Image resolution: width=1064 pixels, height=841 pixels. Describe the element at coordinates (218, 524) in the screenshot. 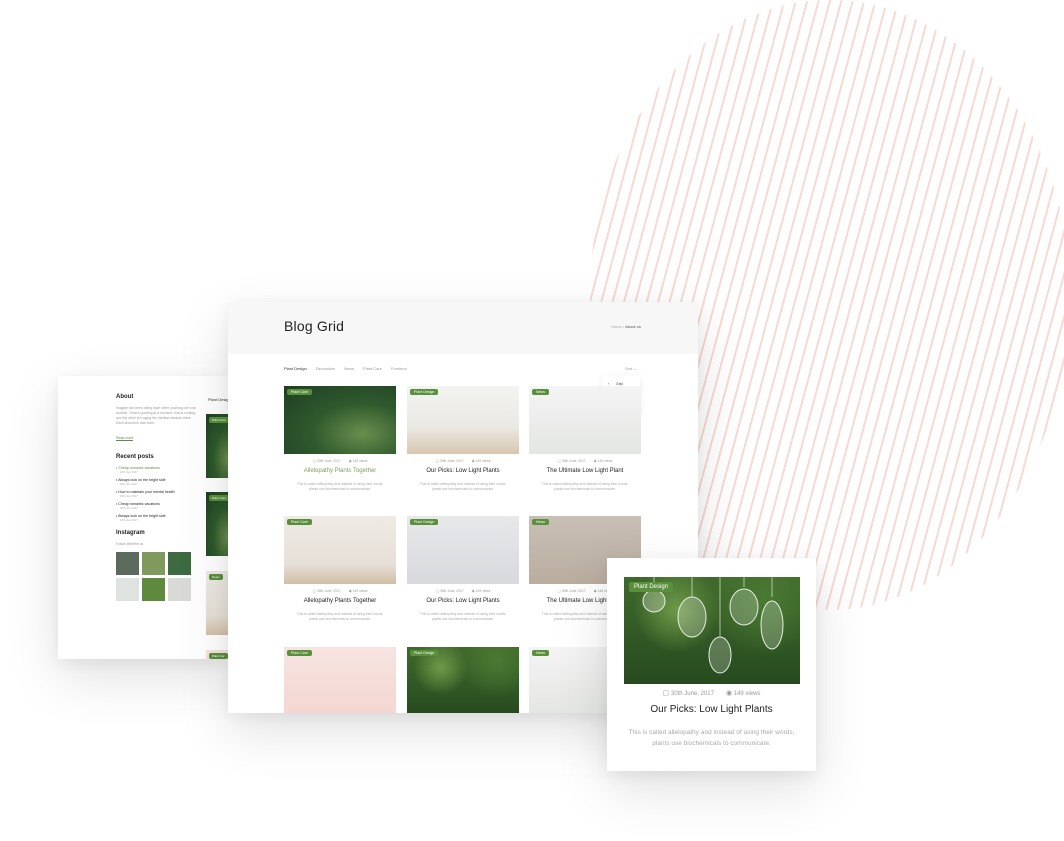

I see `partial-card-image: Plant Care` at that location.